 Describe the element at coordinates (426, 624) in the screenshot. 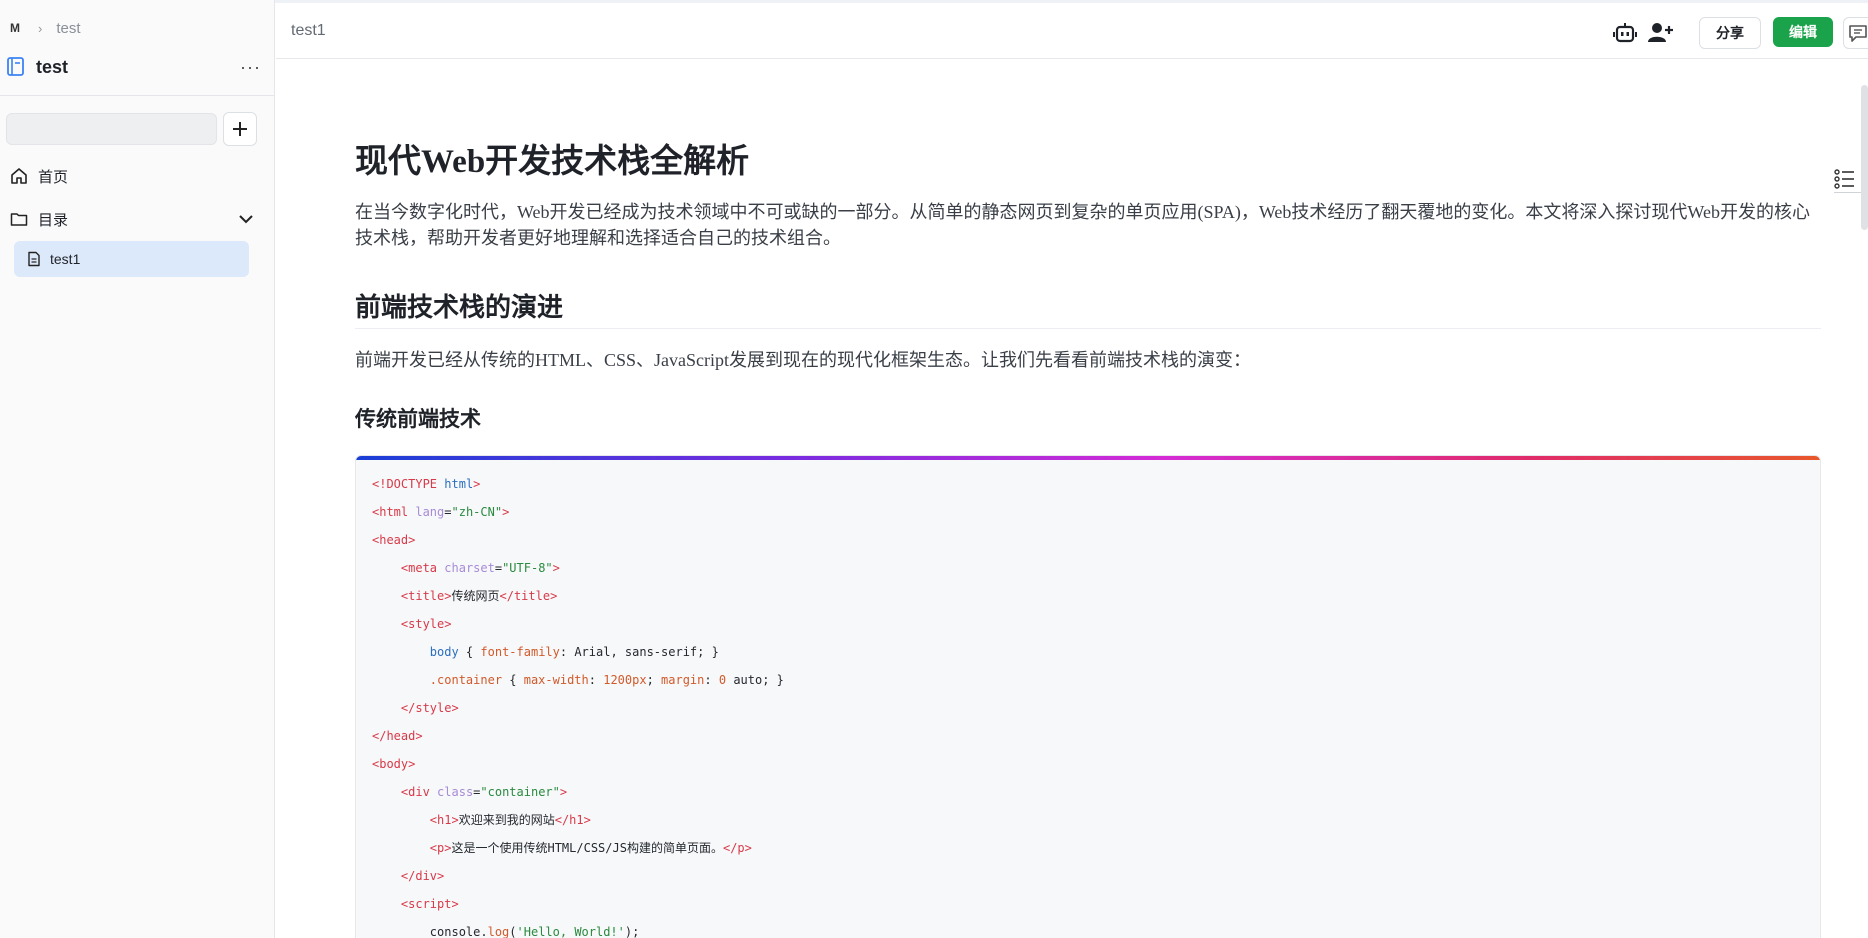

I see `code-line: <style>` at that location.